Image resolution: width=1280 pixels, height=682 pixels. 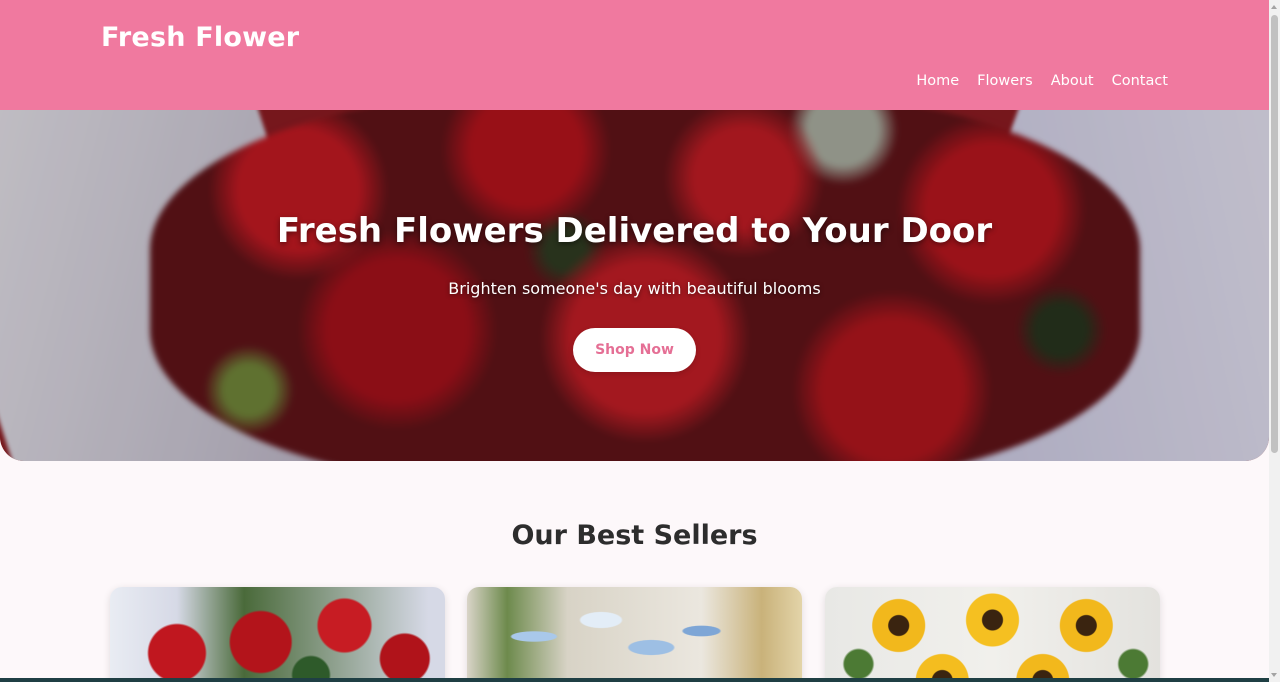 I want to click on footer-edge, so click(x=634, y=680).